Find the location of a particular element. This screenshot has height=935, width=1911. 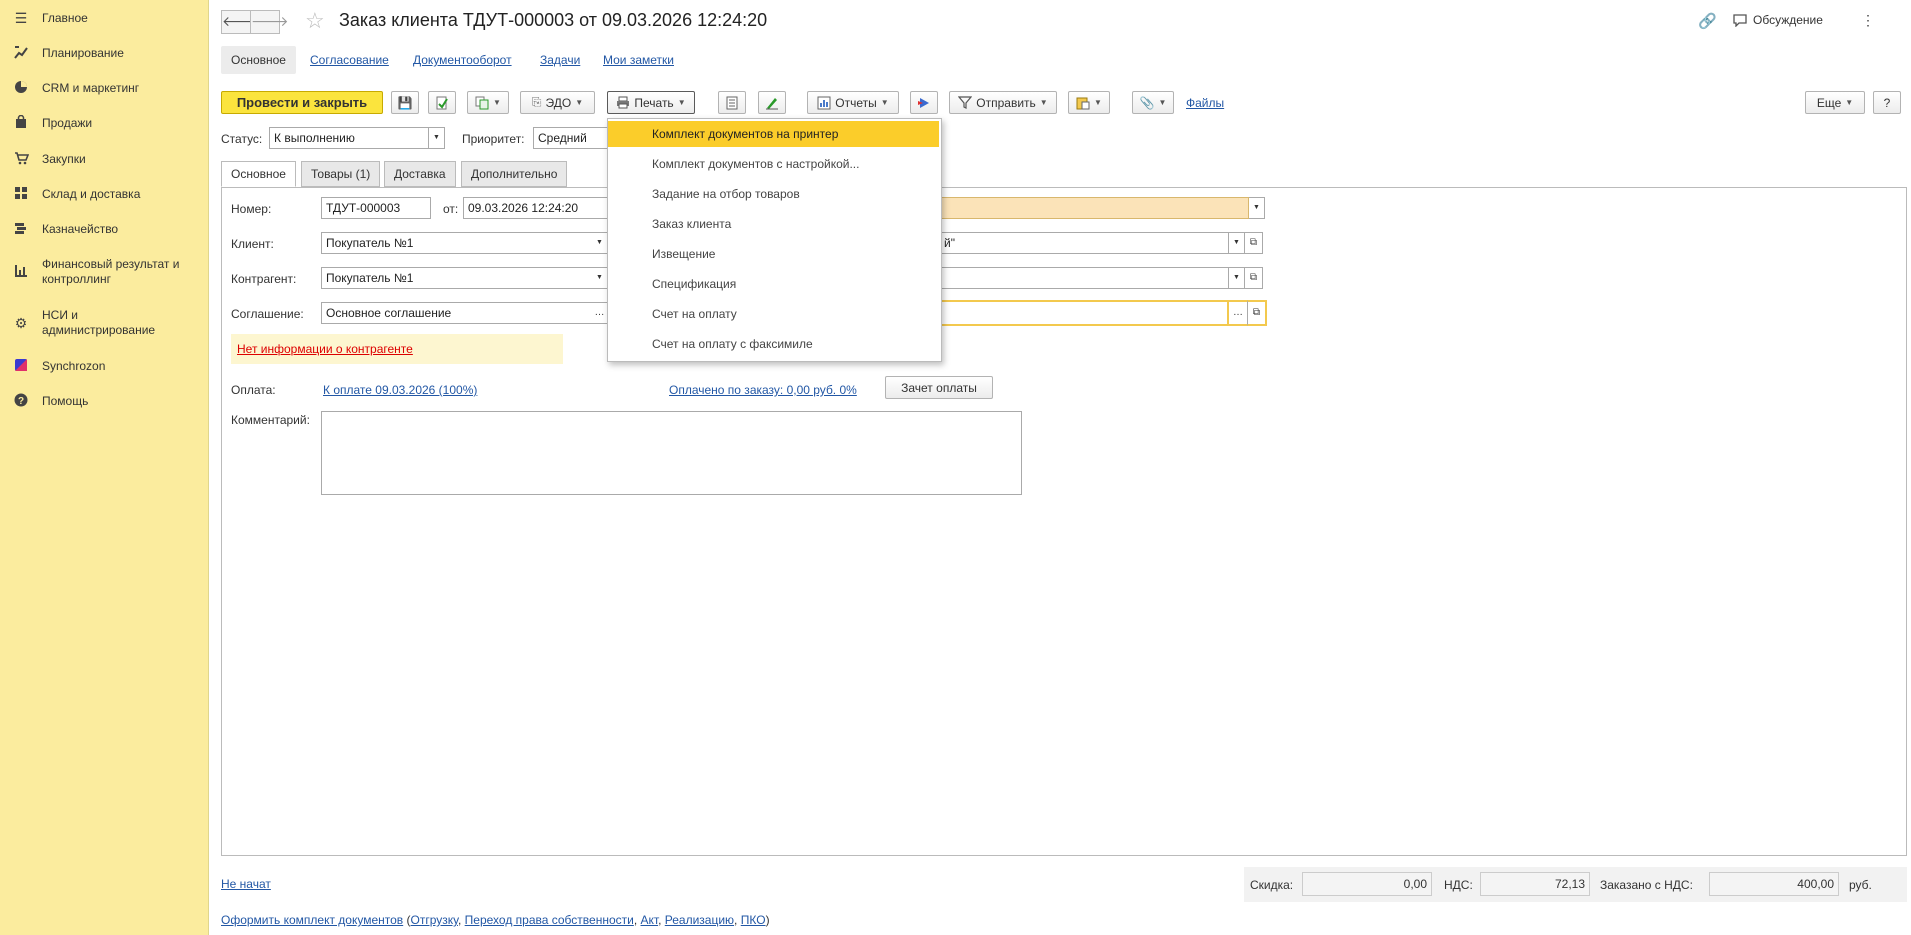

status-link: Не начат is located at coordinates (246, 884).